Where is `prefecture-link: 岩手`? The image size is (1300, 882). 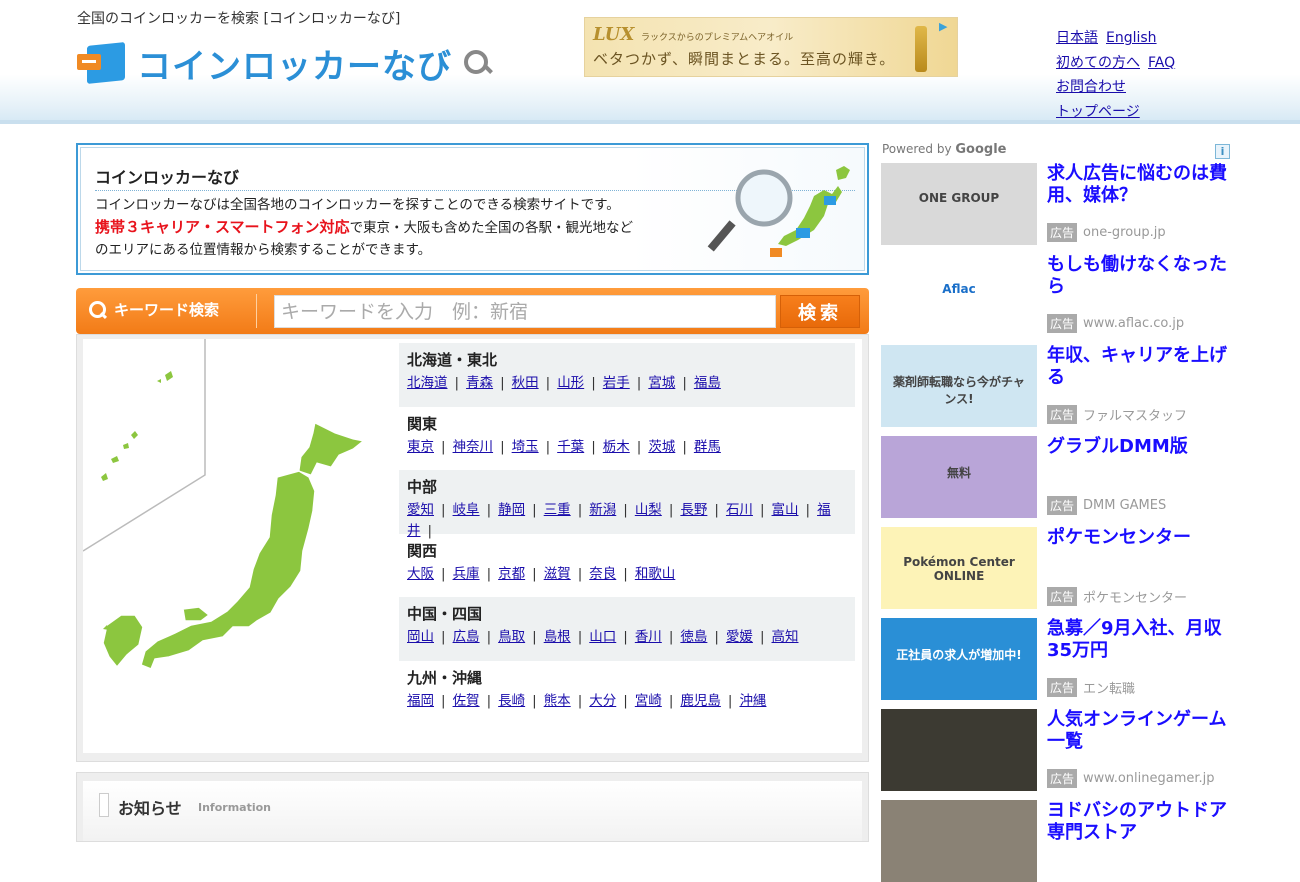
prefecture-link: 岩手 is located at coordinates (616, 383).